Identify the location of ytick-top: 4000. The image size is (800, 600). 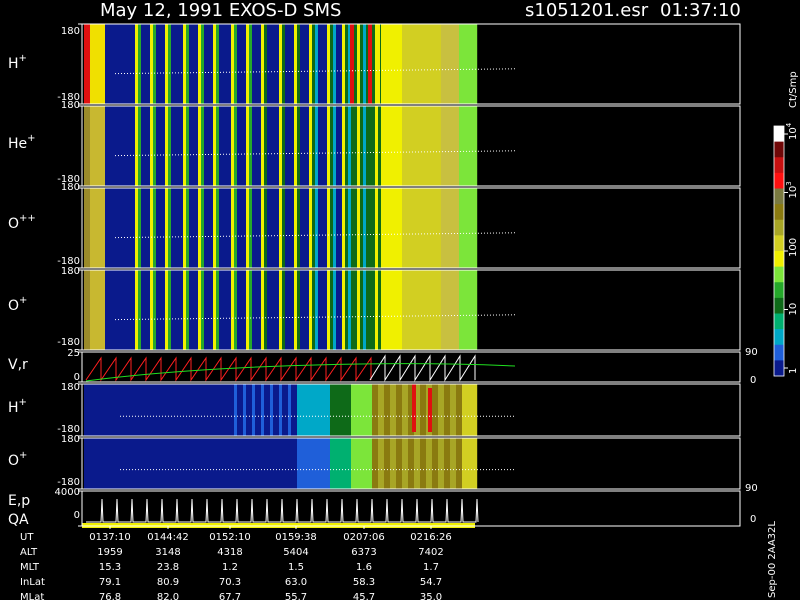
(67, 492).